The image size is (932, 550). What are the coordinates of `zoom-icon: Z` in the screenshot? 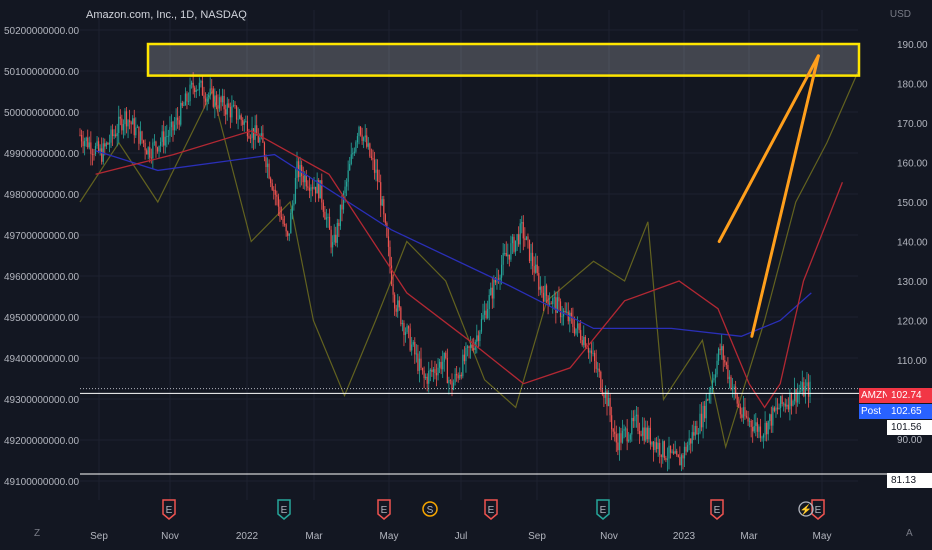 It's located at (37, 533).